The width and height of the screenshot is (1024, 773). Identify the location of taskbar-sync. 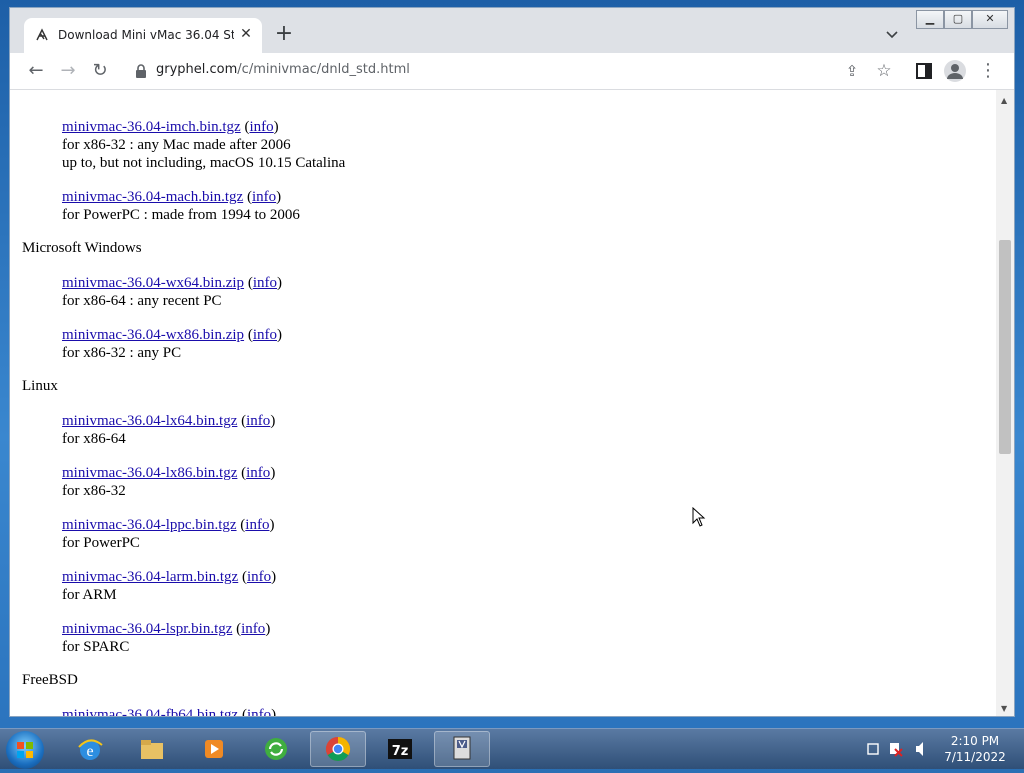
(276, 749).